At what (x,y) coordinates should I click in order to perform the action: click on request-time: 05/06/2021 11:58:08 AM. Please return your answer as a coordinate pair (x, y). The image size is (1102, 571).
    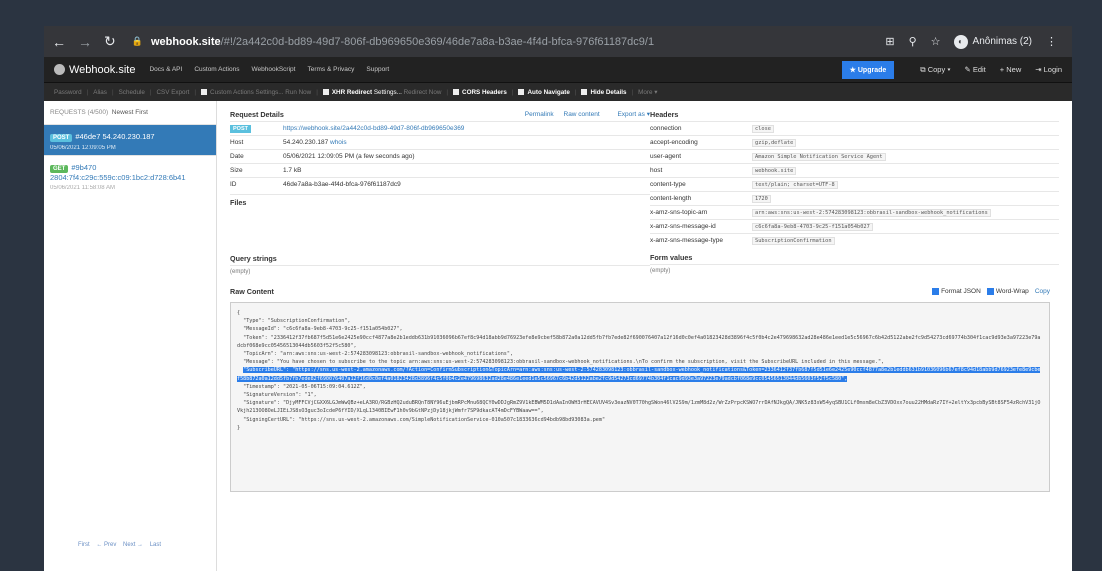
    Looking at the image, I should click on (82, 188).